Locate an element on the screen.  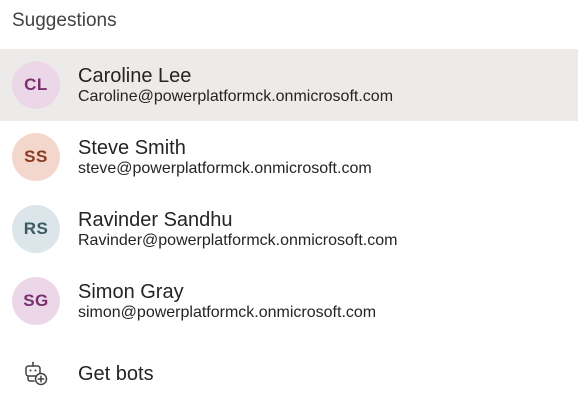
contact-email: Caroline@powerplatformck.onmicrosoft.com is located at coordinates (236, 96).